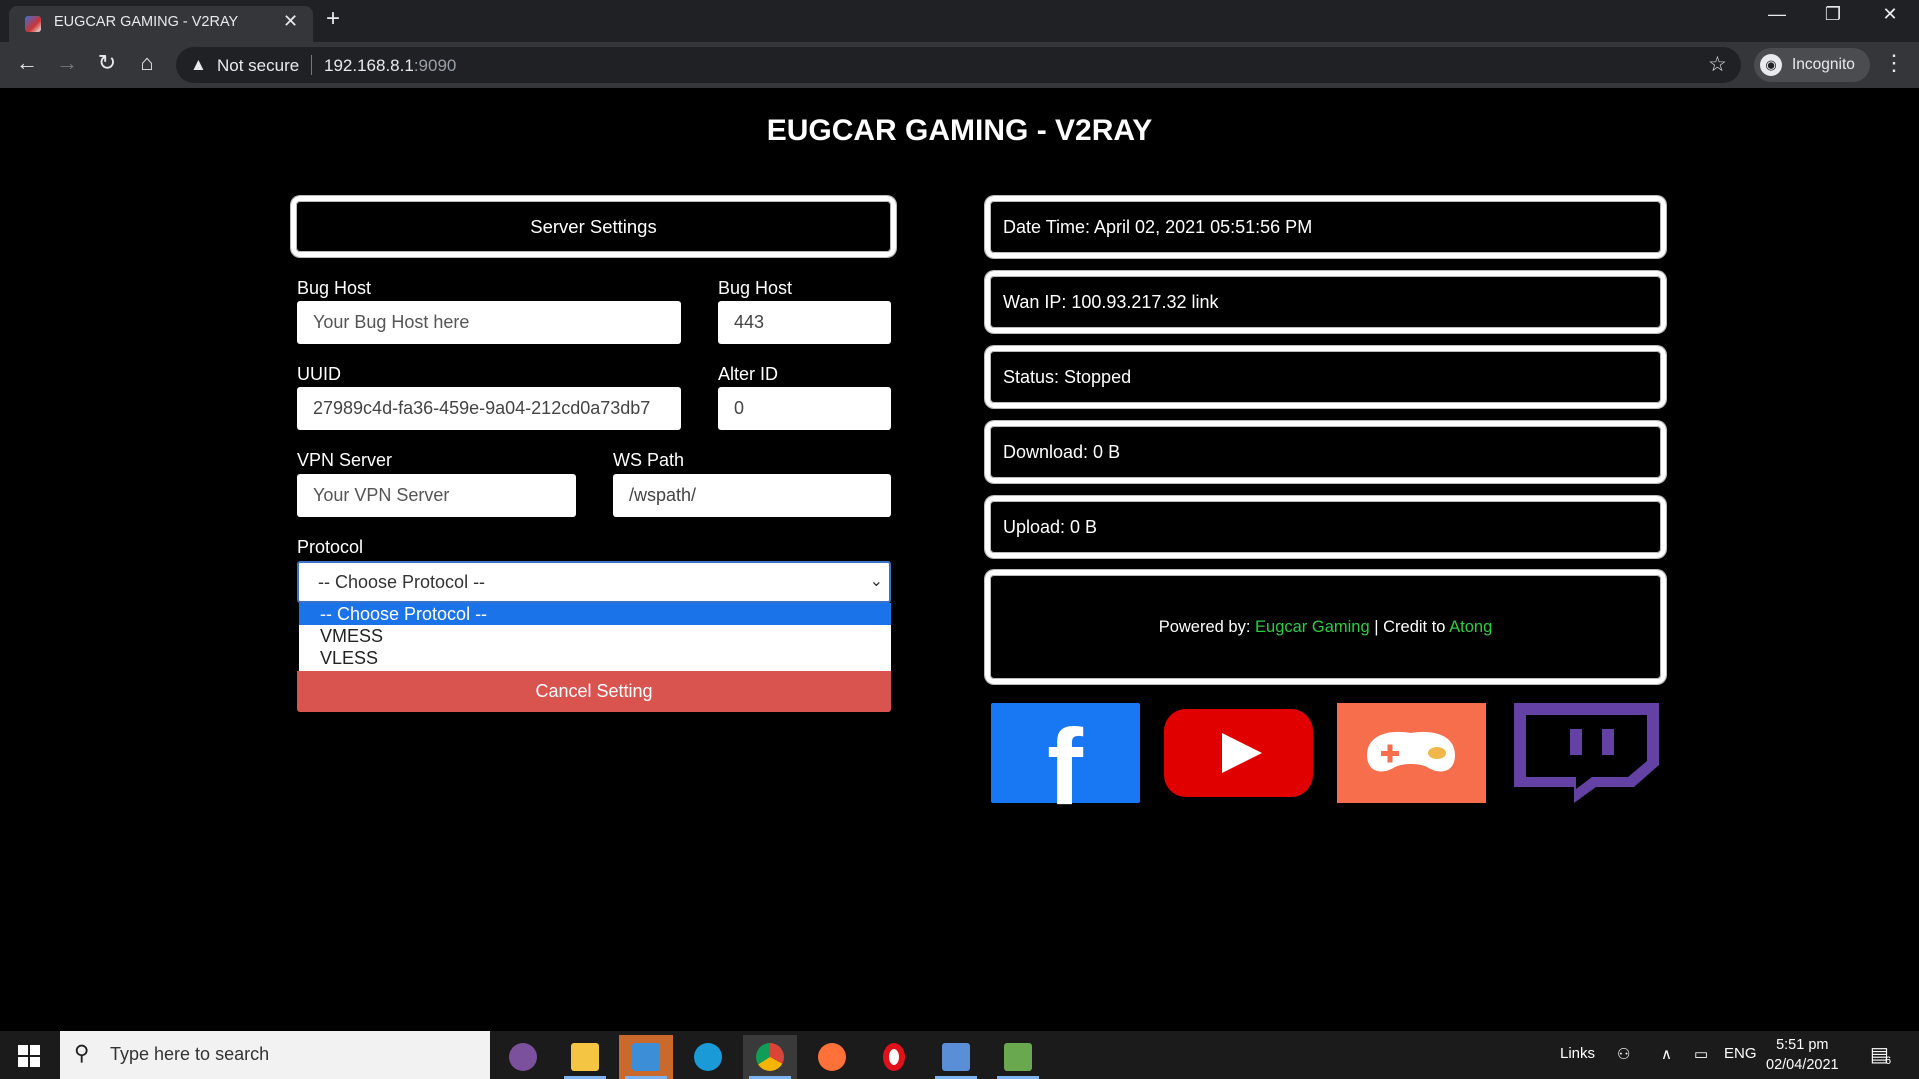  I want to click on browser-tab: EUGCAR GAMING - V2RAY ✕, so click(161, 24).